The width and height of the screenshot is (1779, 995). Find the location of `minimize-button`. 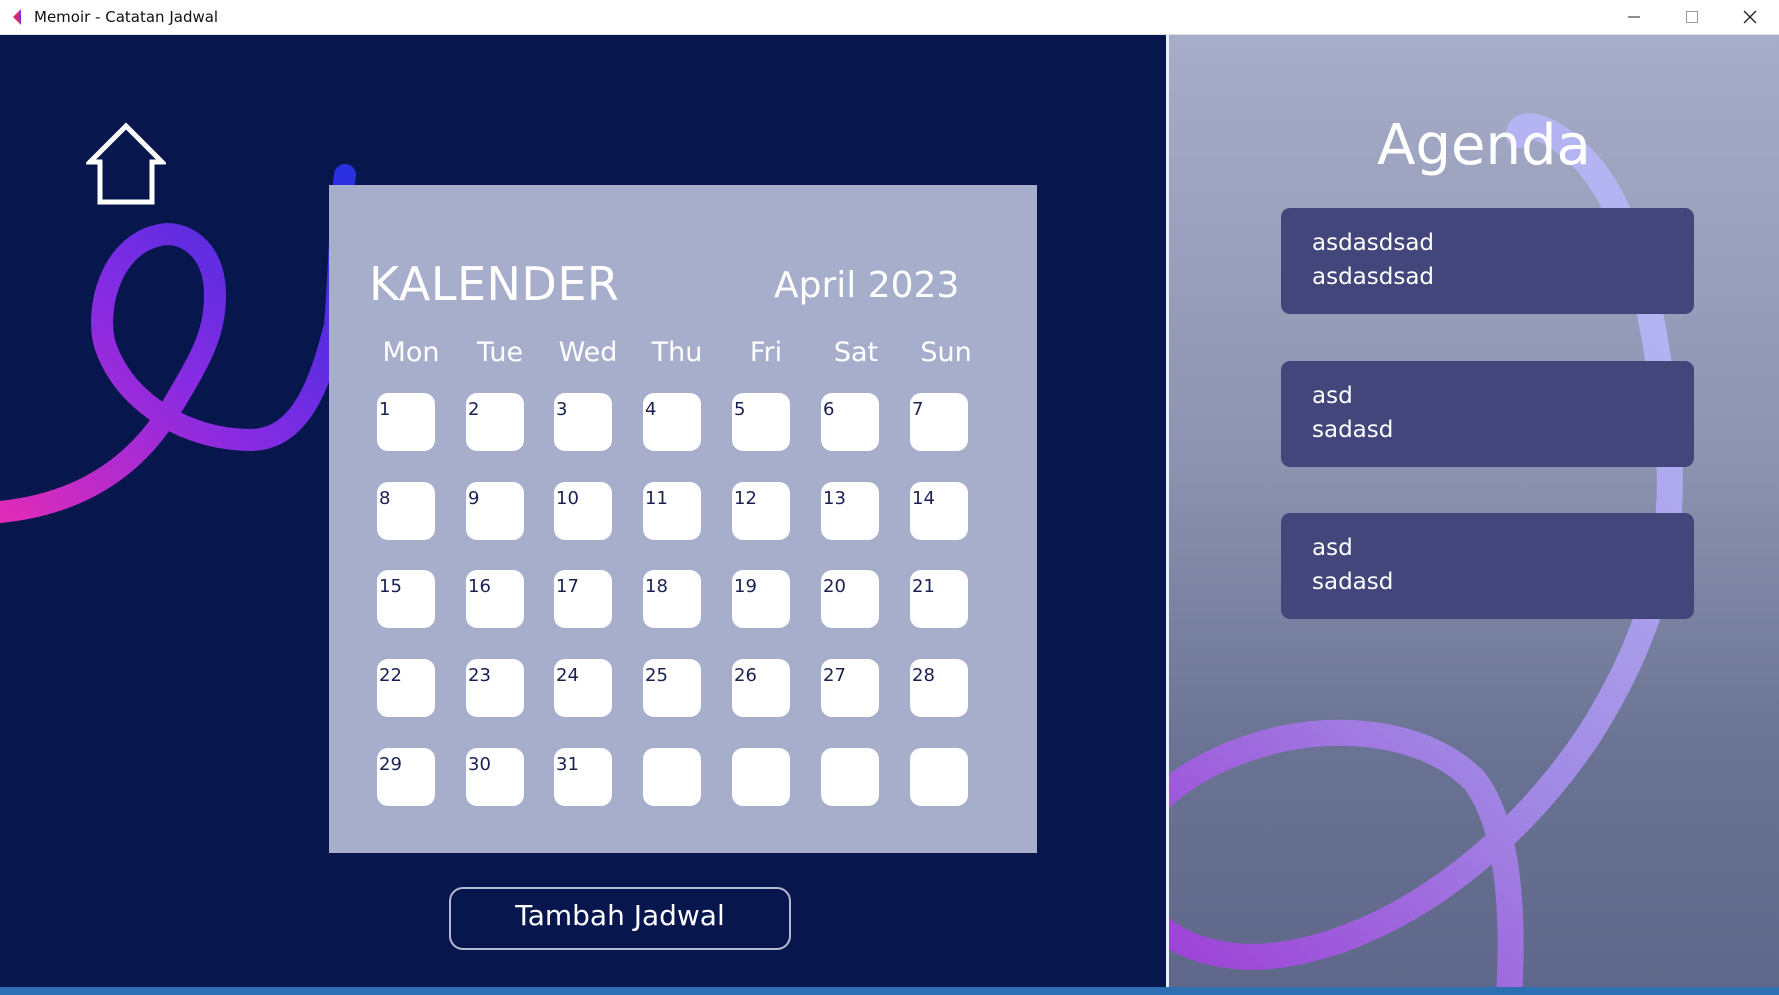

minimize-button is located at coordinates (1634, 17).